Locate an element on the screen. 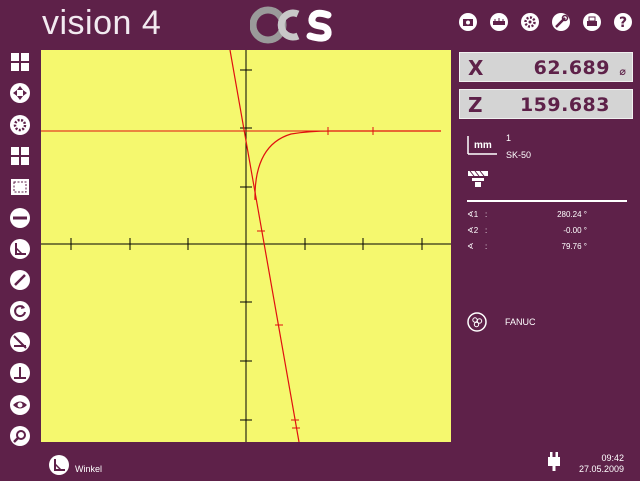 This screenshot has width=640, height=481. angle-row-3: ∢ : 79.76 ° is located at coordinates (527, 246).